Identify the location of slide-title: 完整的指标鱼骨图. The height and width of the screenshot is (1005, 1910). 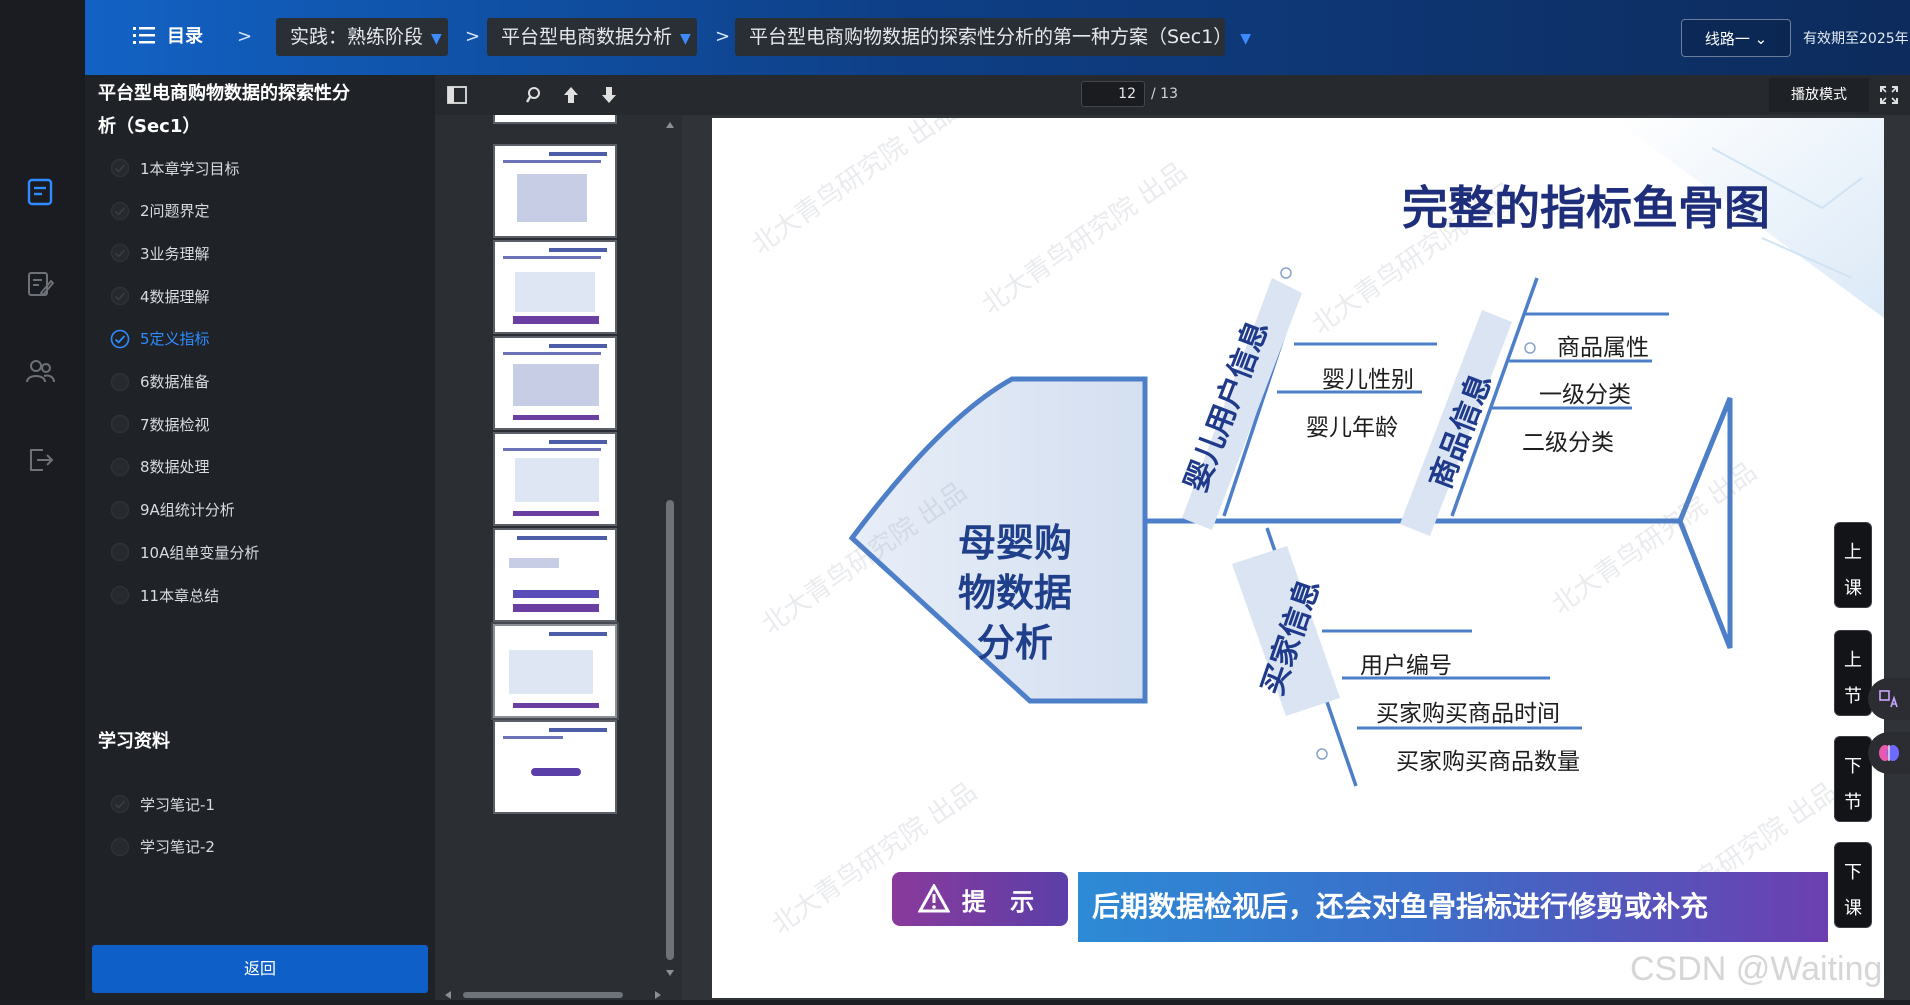
(1586, 208).